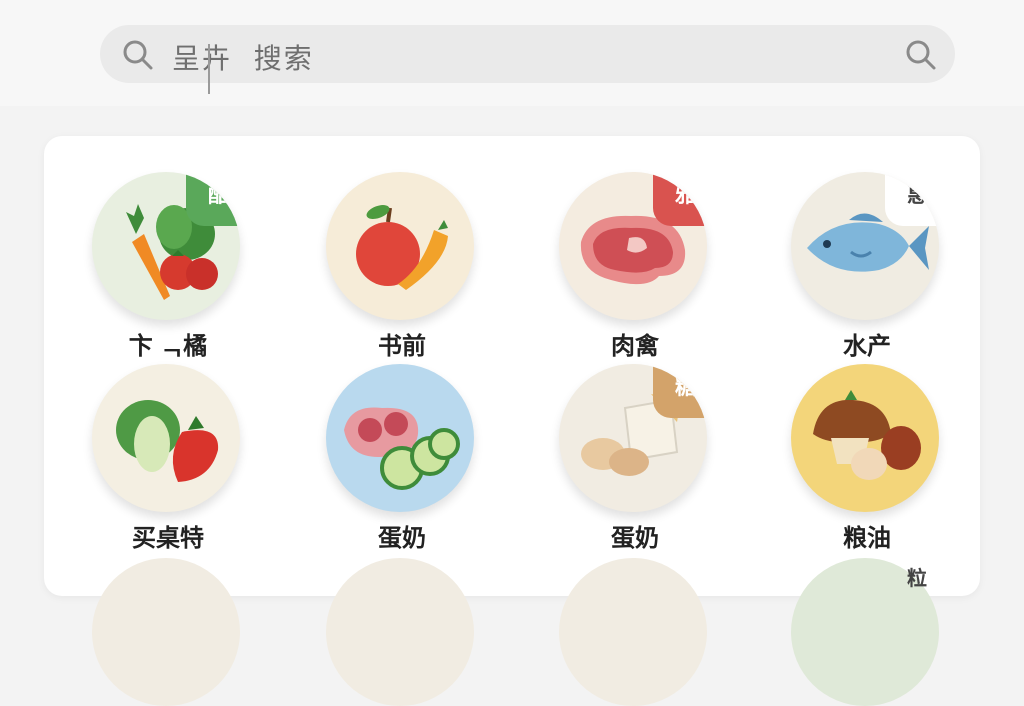 The width and height of the screenshot is (1024, 706). What do you see at coordinates (166, 438) in the screenshot?
I see `lettuce-strawberry-icon` at bounding box center [166, 438].